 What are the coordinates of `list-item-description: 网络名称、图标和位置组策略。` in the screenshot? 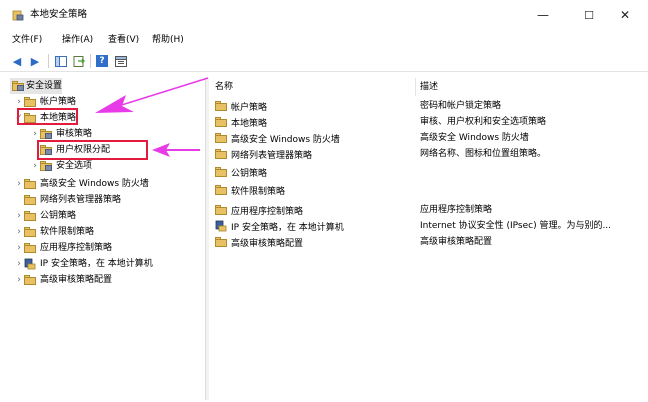 It's located at (483, 154).